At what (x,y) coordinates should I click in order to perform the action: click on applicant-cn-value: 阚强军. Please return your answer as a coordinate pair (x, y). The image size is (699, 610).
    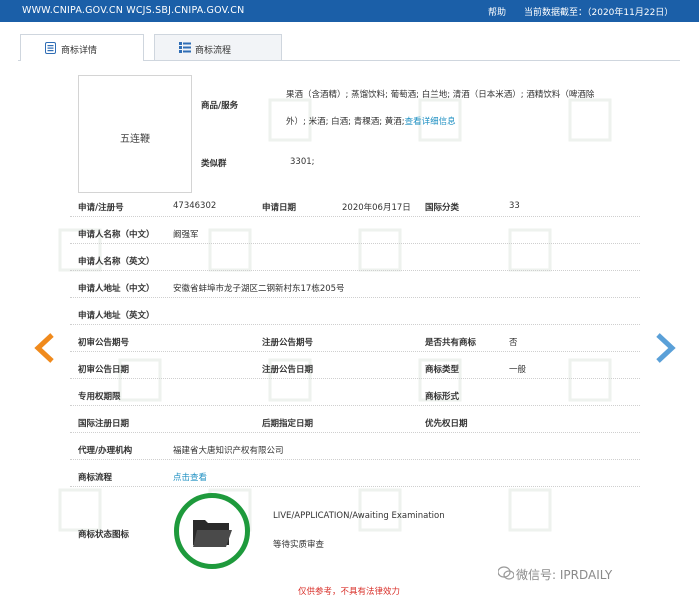
    Looking at the image, I should click on (186, 235).